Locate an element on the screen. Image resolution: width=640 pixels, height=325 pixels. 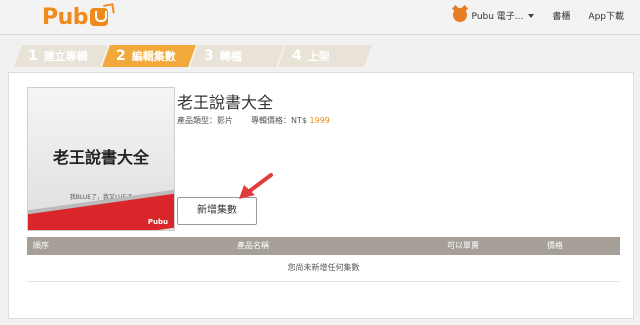
cover-title: 老王說書大全 is located at coordinates (100, 157).